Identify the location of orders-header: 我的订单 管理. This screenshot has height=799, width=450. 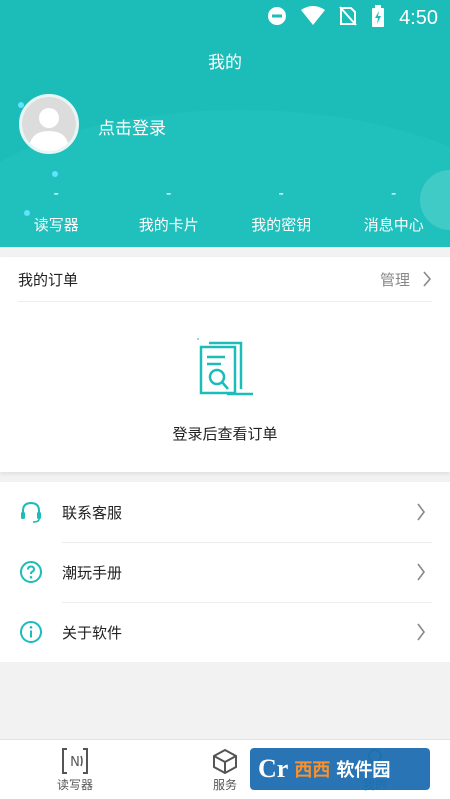
(225, 279).